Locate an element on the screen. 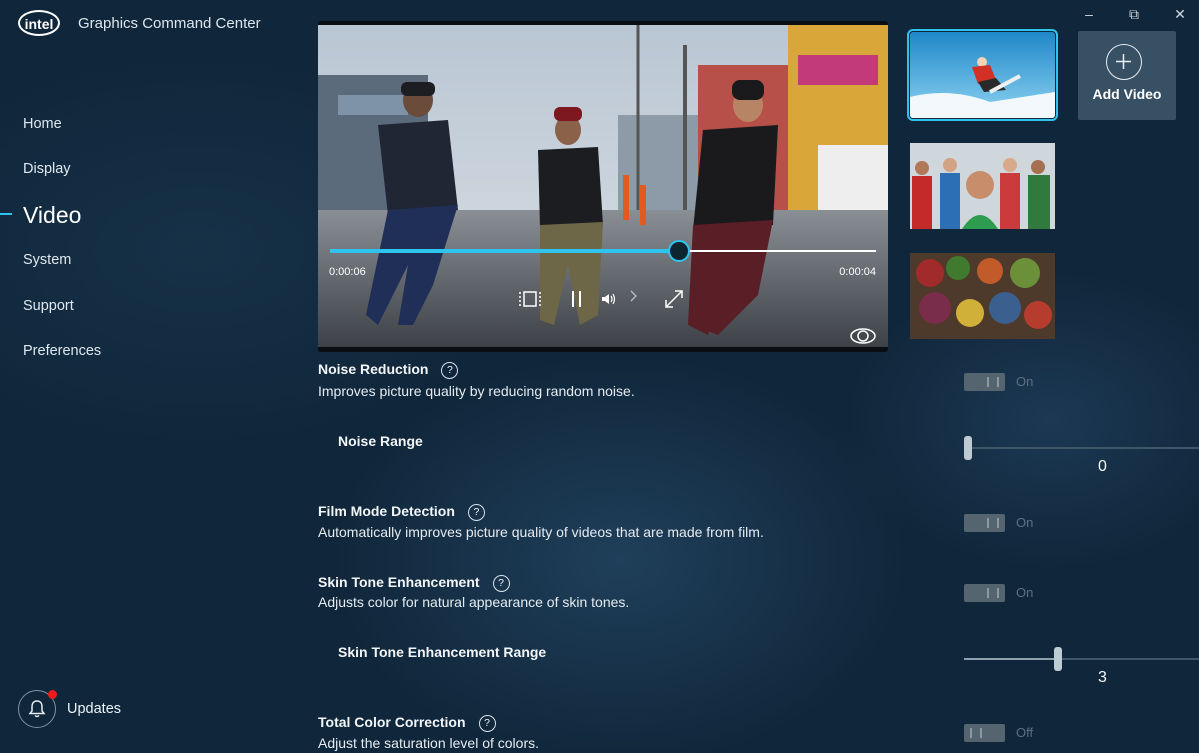  nav-item-preferences: Preferences is located at coordinates (62, 351).